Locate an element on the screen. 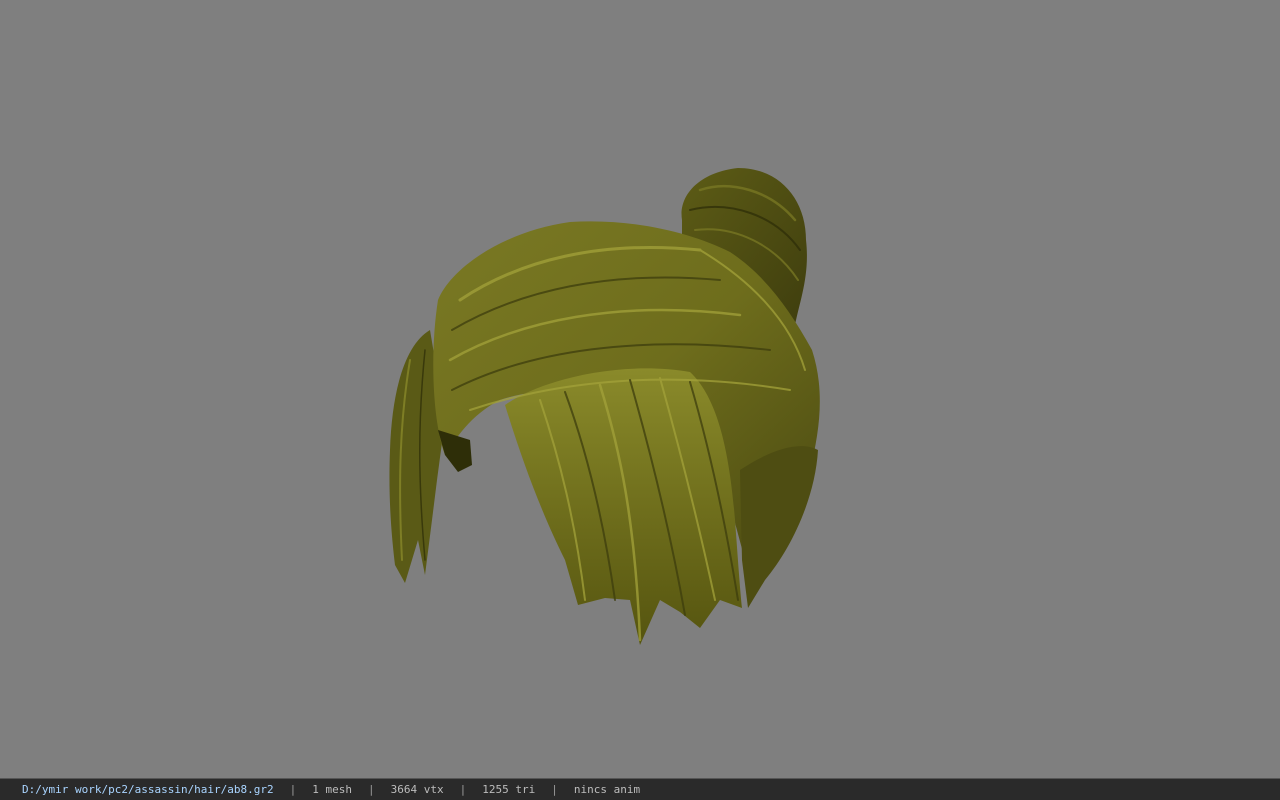 The width and height of the screenshot is (1280, 800). triangle-count-label: 1255 tri is located at coordinates (509, 789).